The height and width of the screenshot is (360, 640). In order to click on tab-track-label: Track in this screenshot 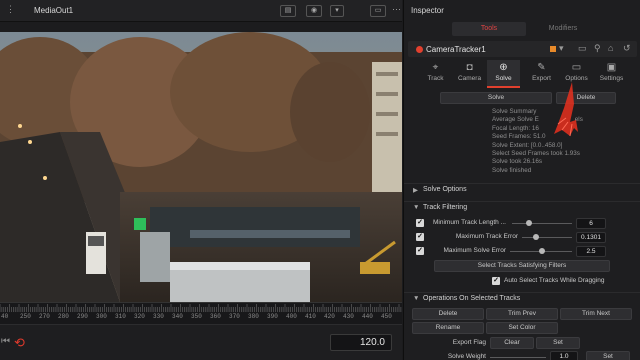, I will do `click(435, 78)`.